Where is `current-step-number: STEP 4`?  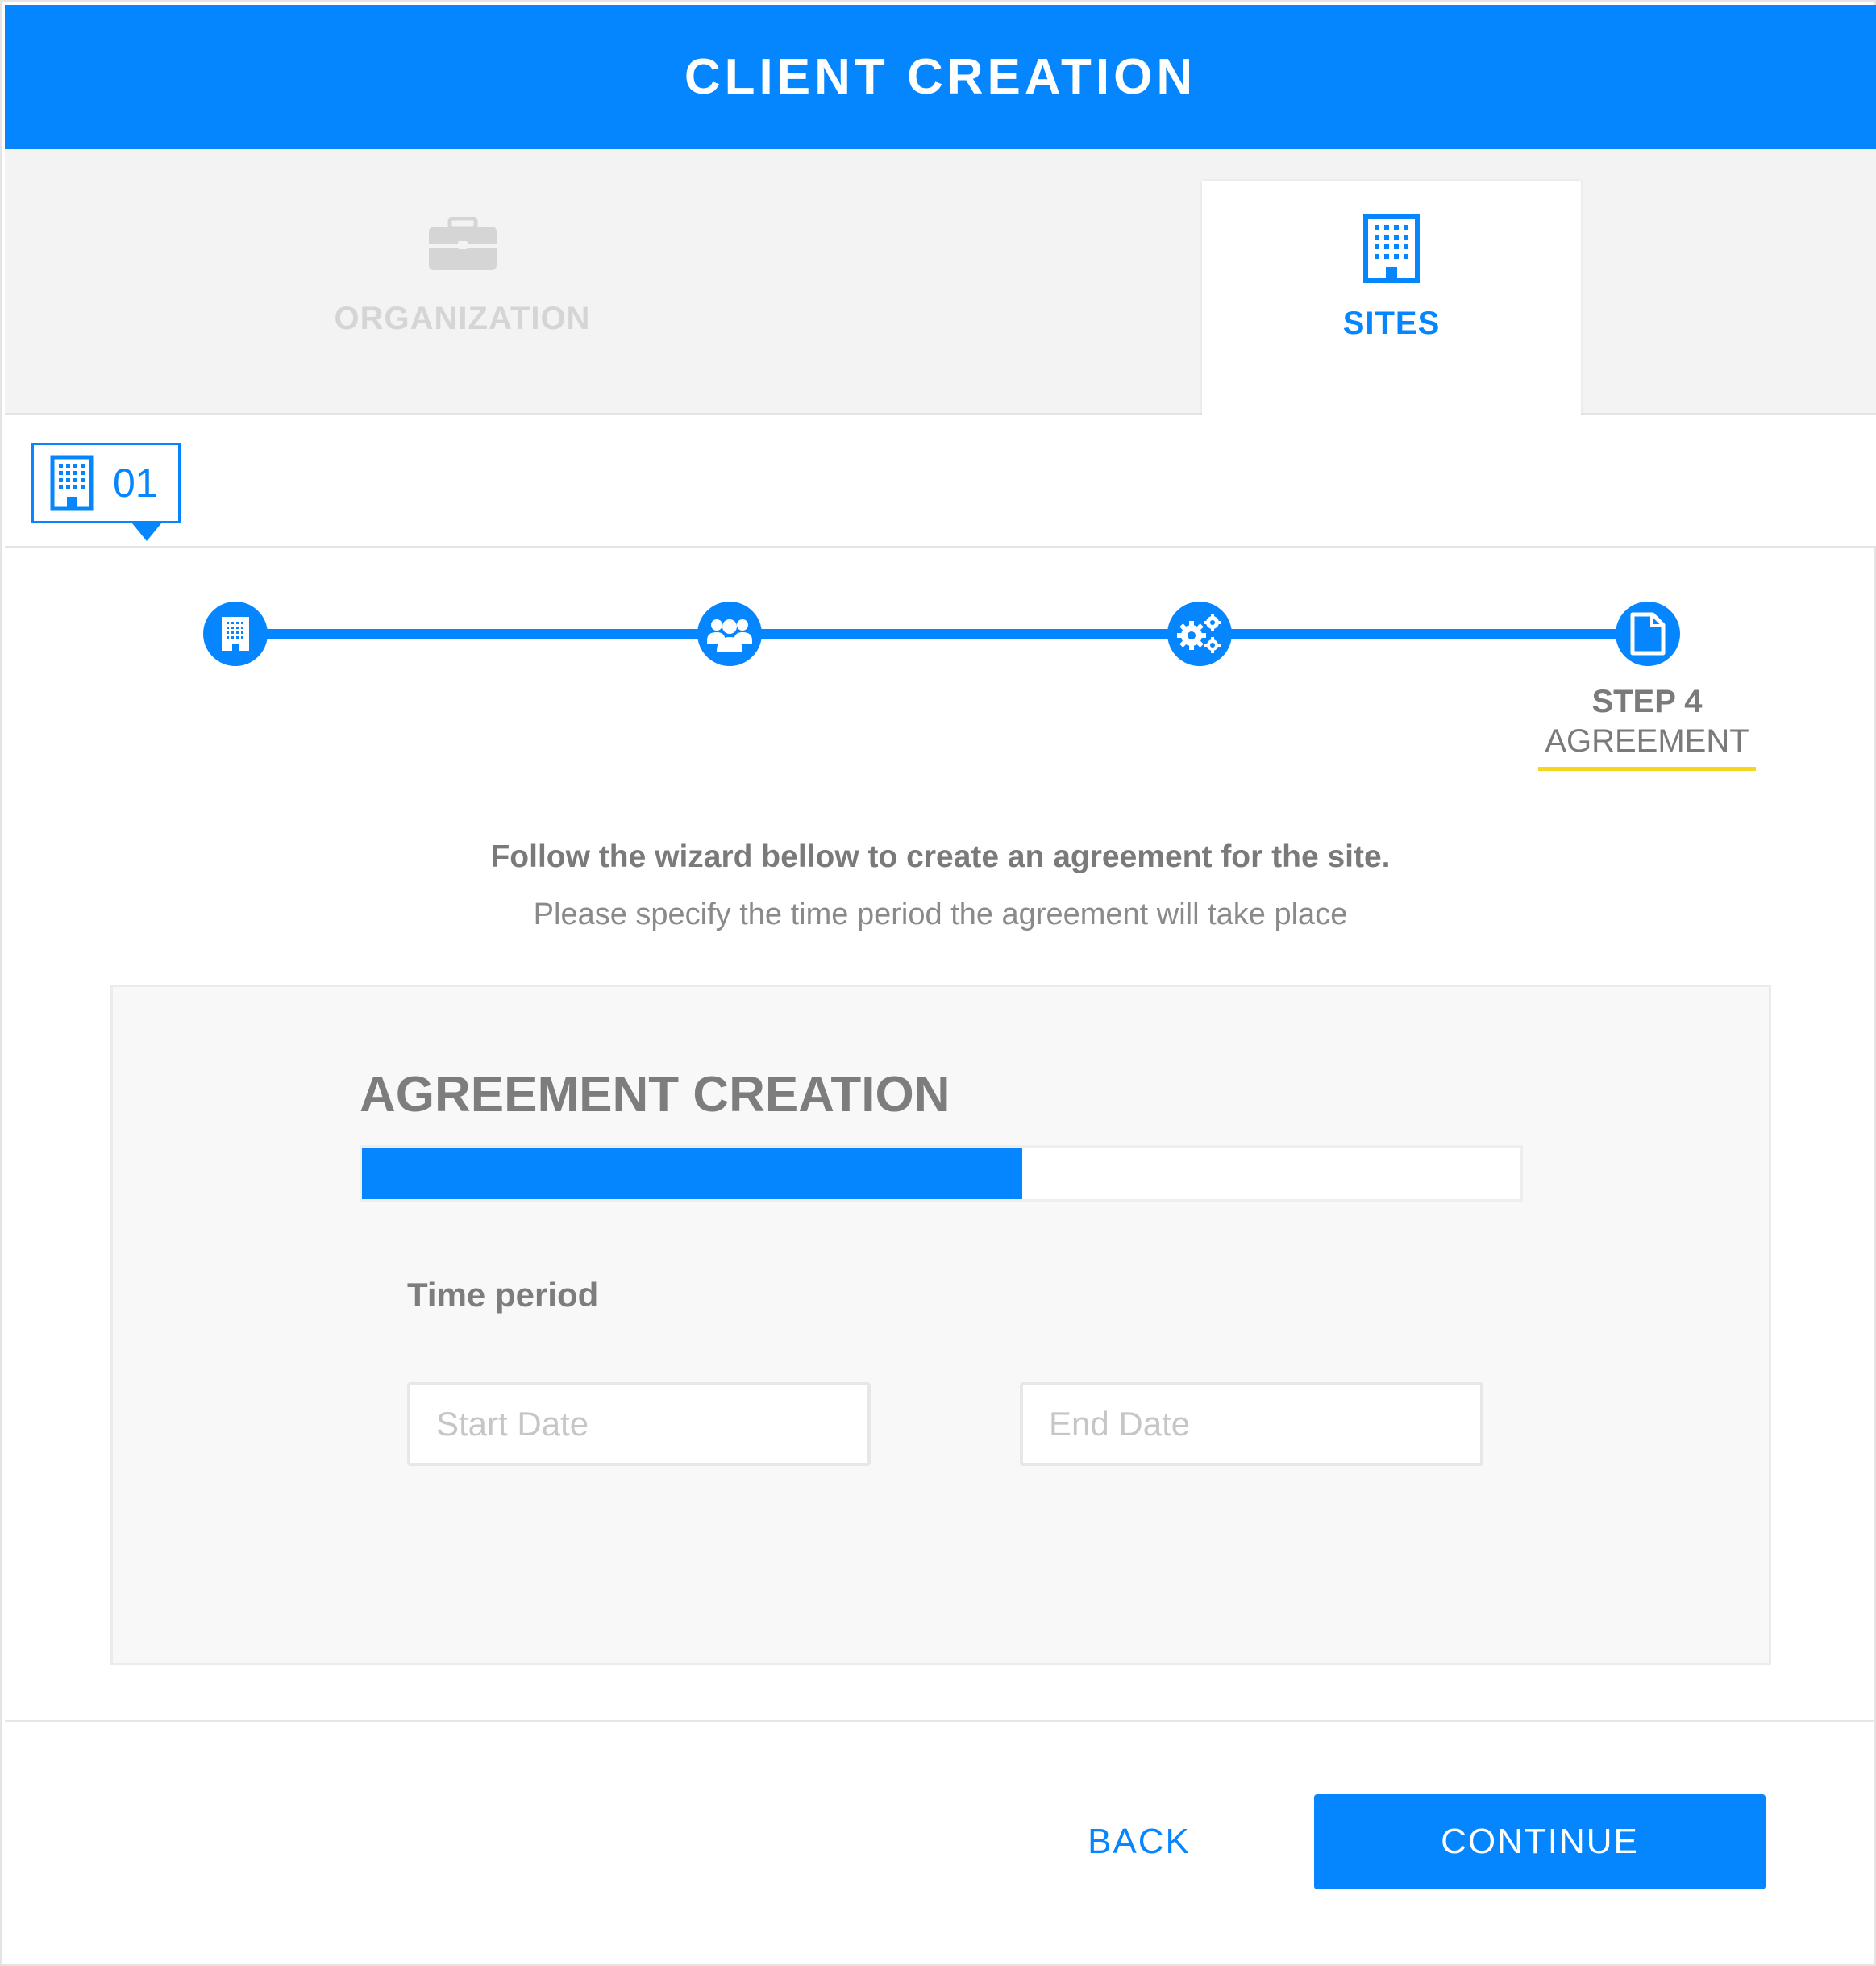
current-step-number: STEP 4 is located at coordinates (1647, 701).